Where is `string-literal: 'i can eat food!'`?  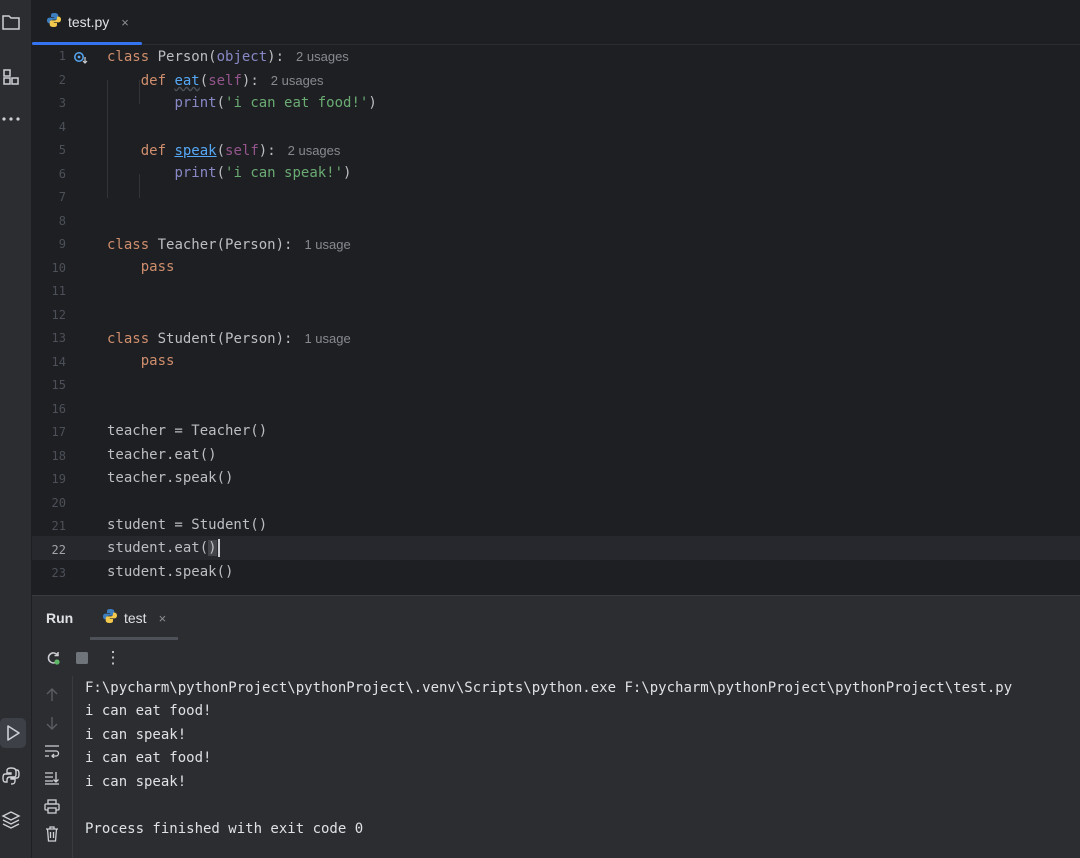
string-literal: 'i can eat food!' is located at coordinates (297, 103).